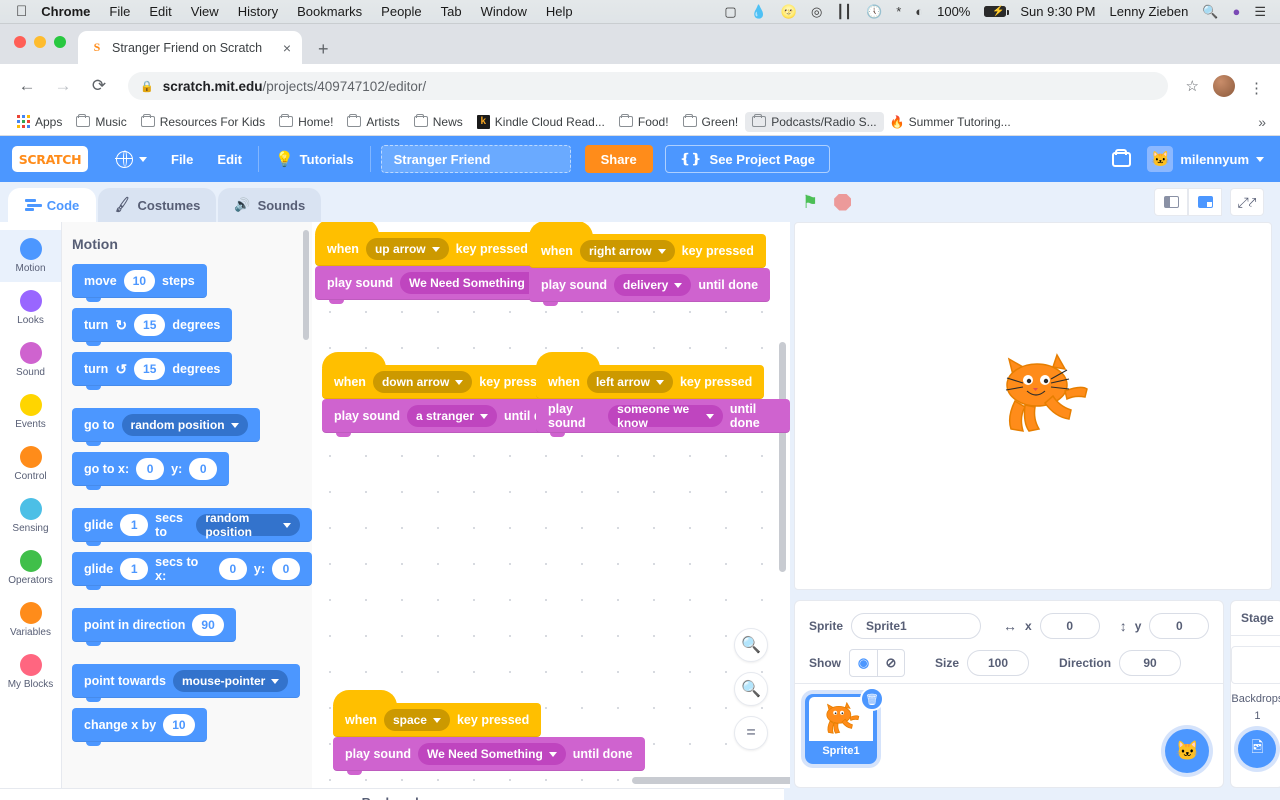  Describe the element at coordinates (452, 416) in the screenshot. I see `block-dropdown: a stranger` at that location.